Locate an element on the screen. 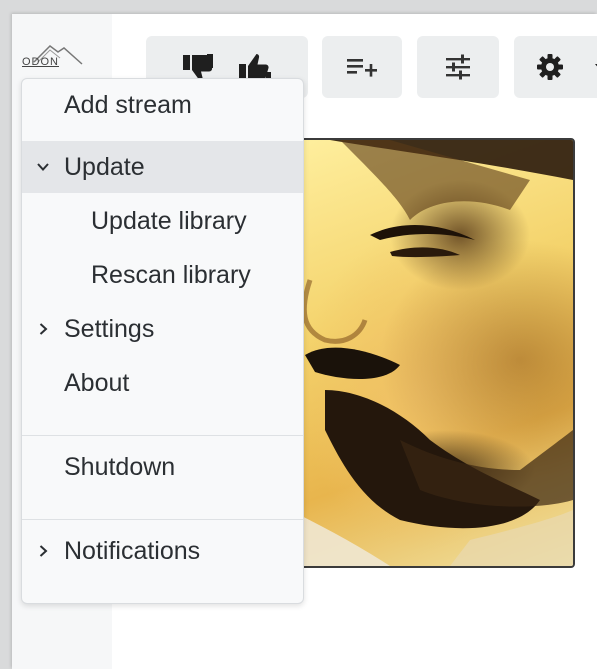 The image size is (597, 669). menu-item-rescan-library: Rescan library is located at coordinates (162, 275).